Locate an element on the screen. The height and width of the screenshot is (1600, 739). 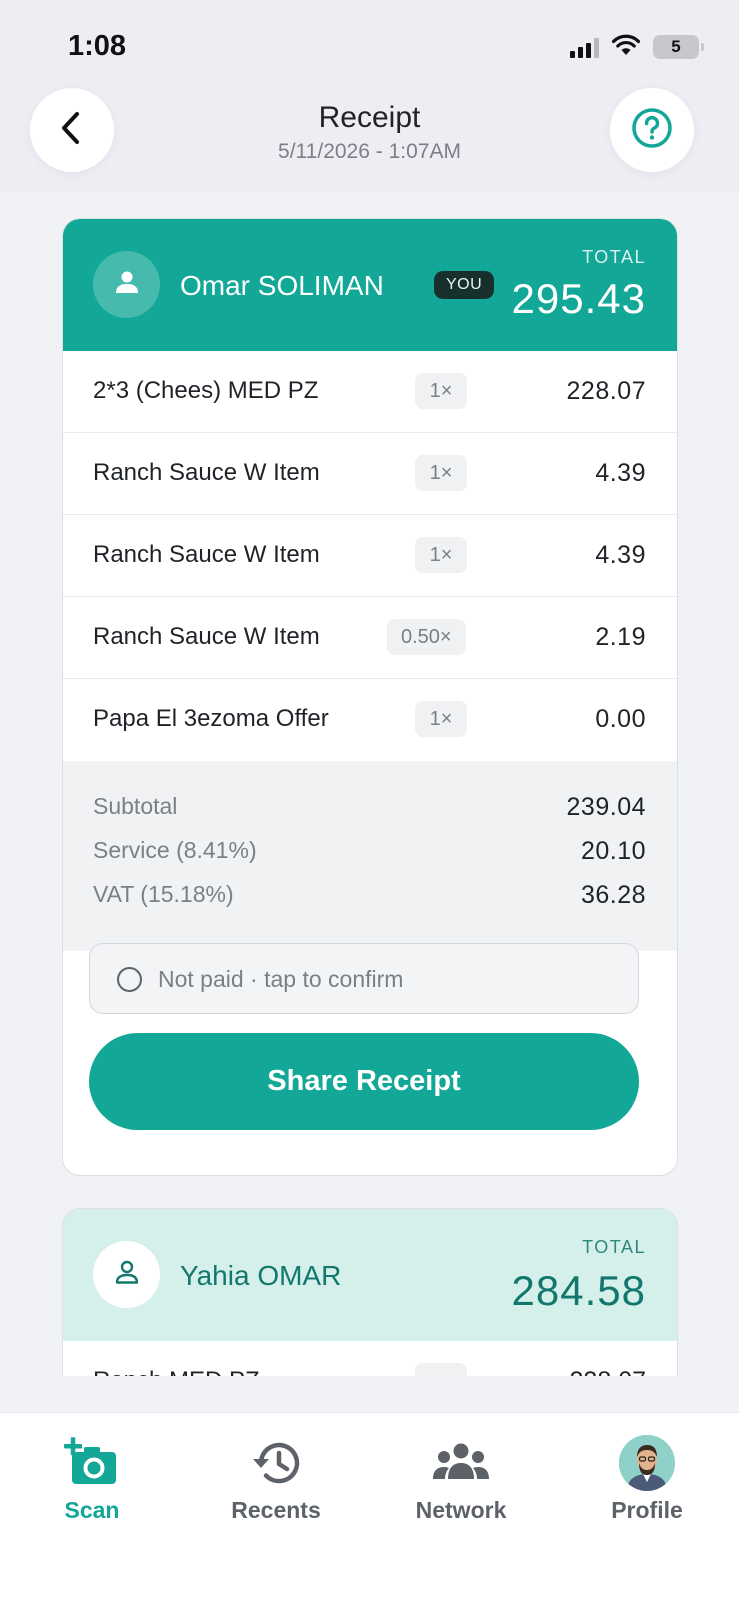
person-card-header: Omar SOLIMAN YOU TOTAL 295.43 is located at coordinates (370, 285).